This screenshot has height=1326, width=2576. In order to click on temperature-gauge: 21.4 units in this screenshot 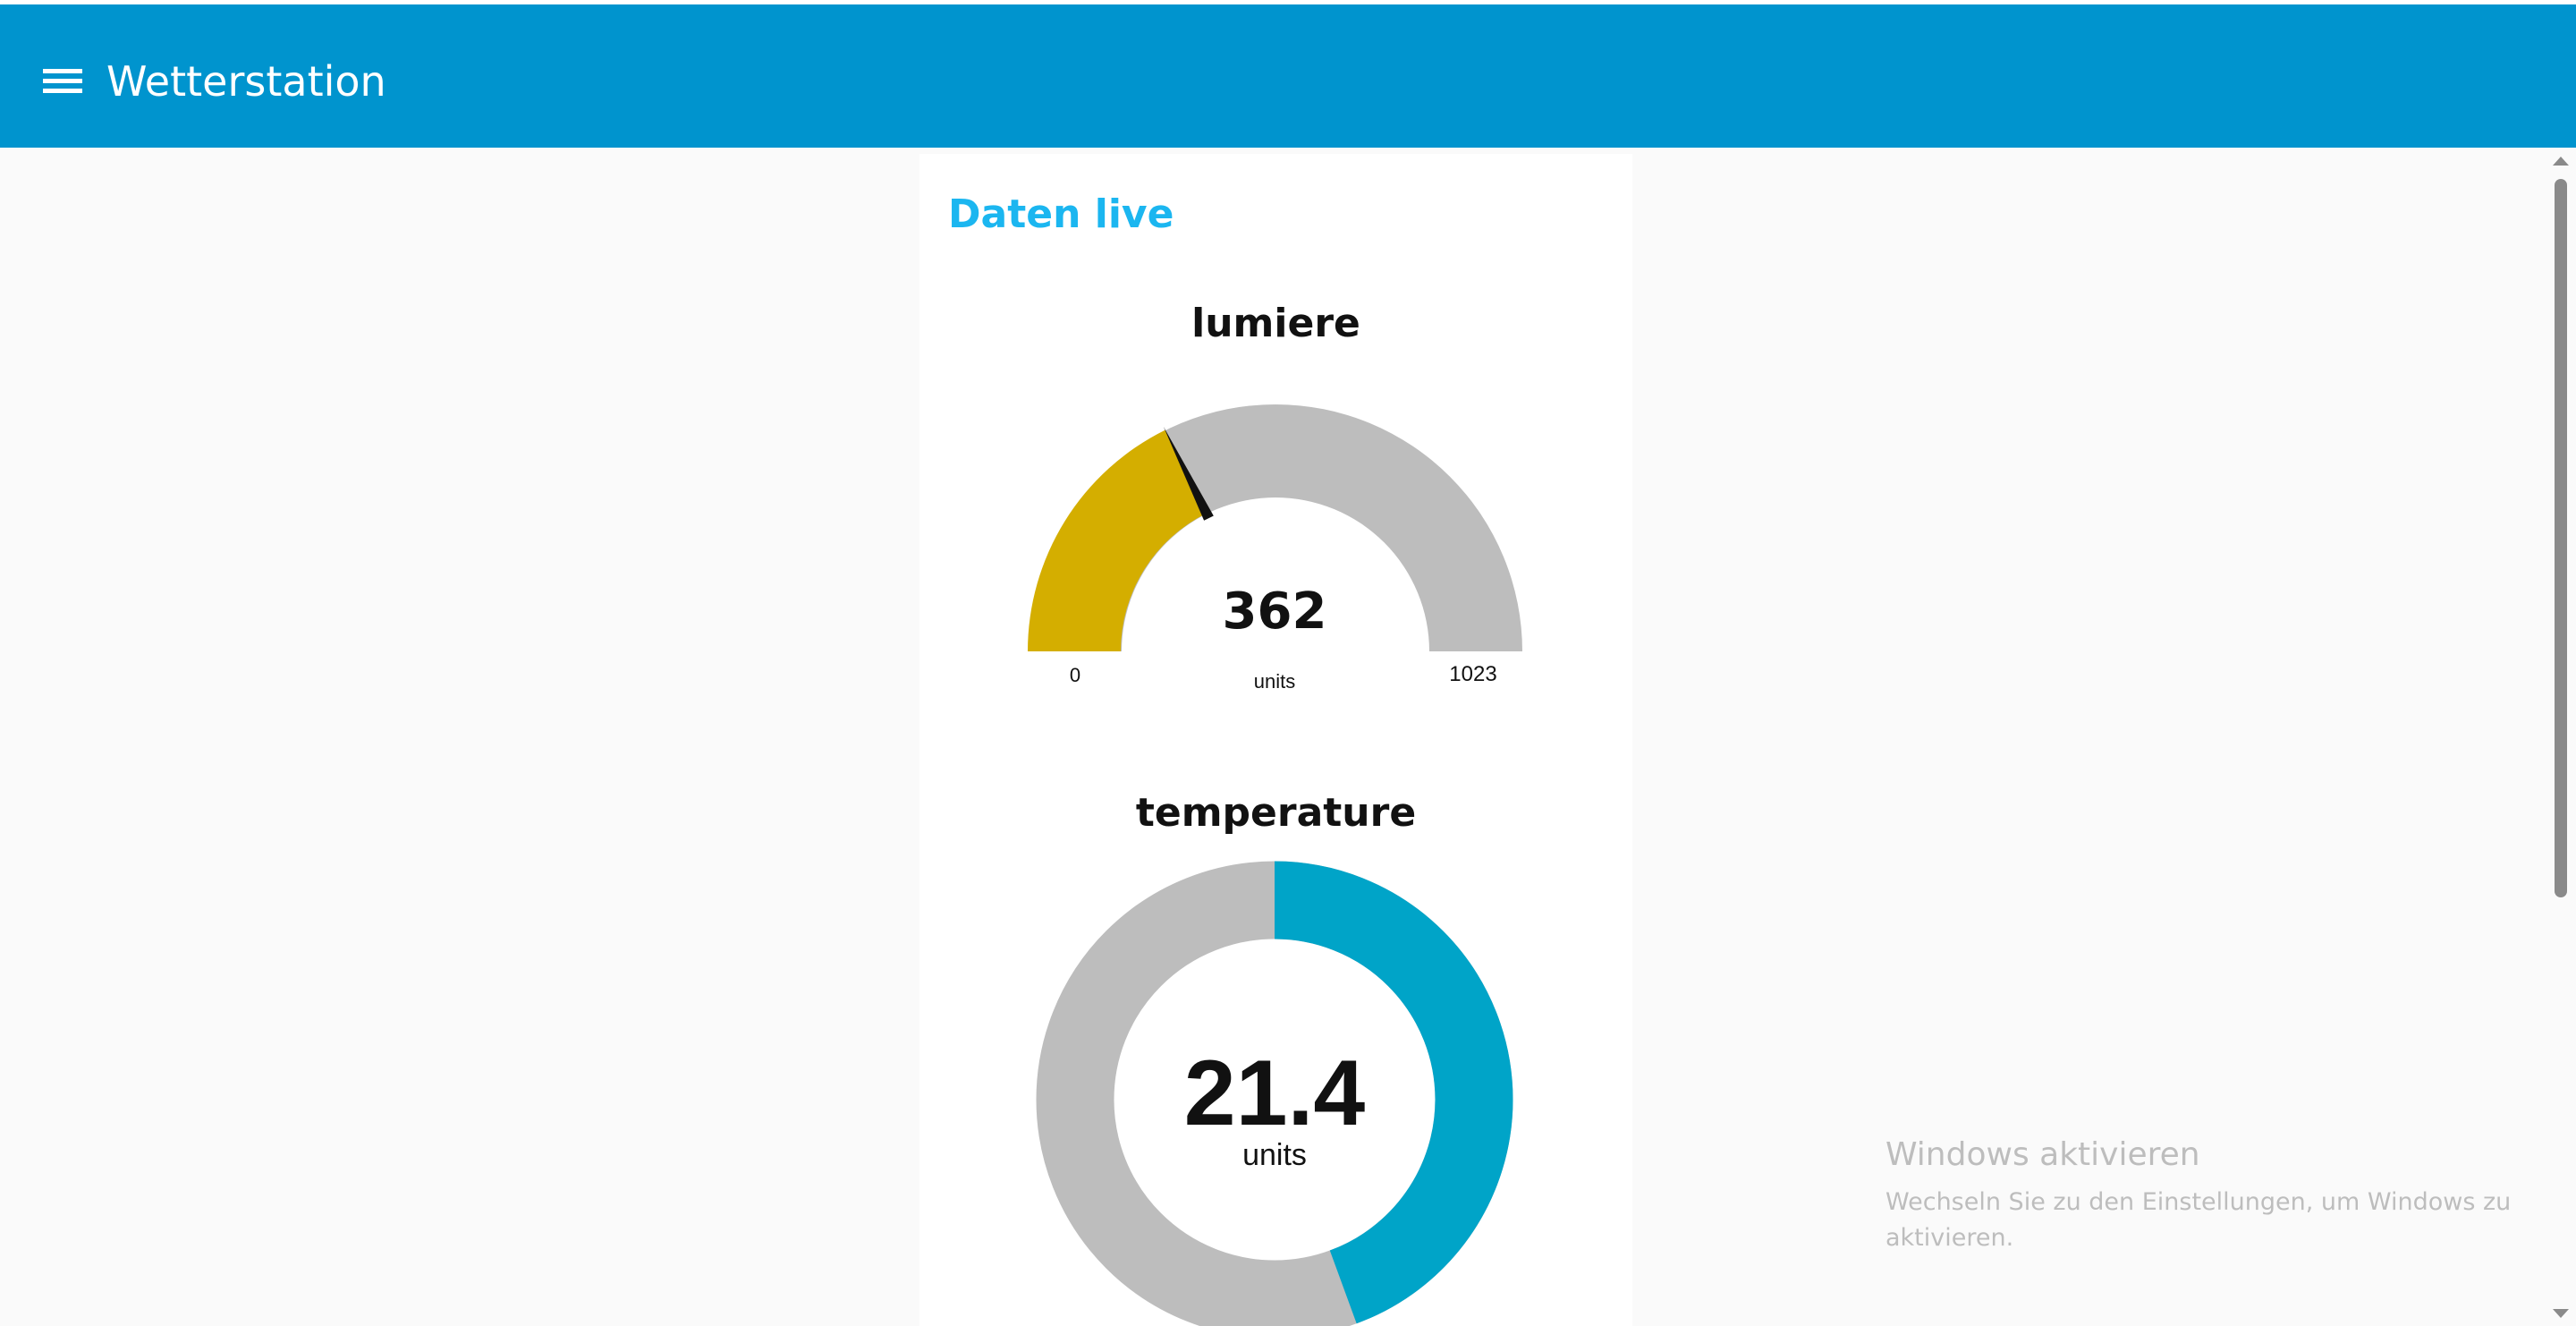, I will do `click(1274, 1093)`.